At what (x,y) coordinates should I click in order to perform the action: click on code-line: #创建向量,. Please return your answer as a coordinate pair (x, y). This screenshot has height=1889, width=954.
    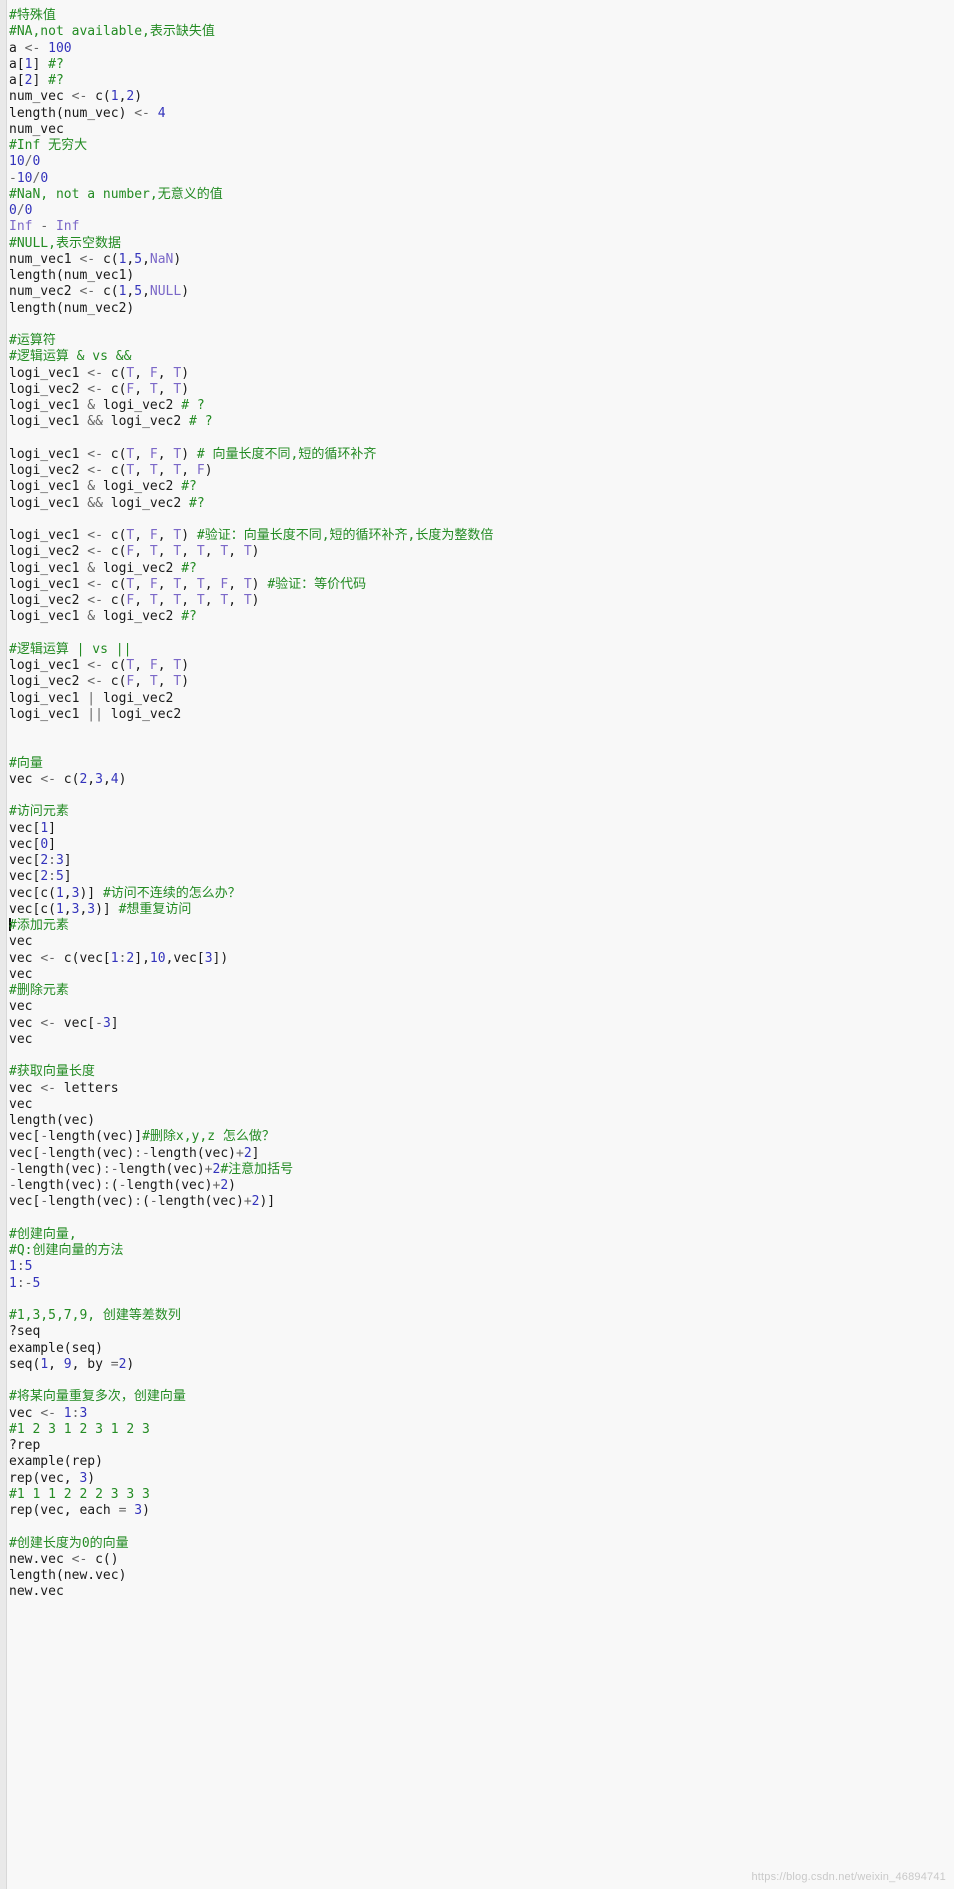
    Looking at the image, I should click on (481, 1235).